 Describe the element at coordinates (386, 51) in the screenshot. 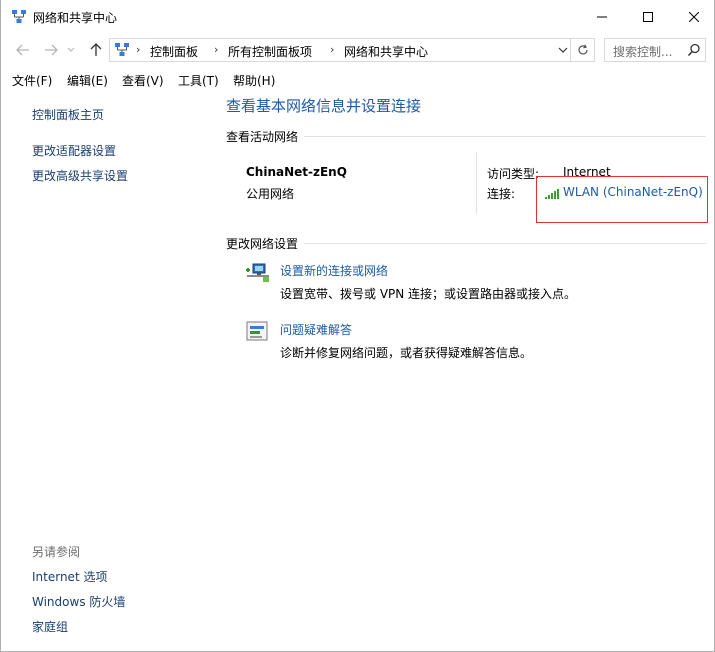

I see `breadcrumb-network-center: 网络和共享中心` at that location.